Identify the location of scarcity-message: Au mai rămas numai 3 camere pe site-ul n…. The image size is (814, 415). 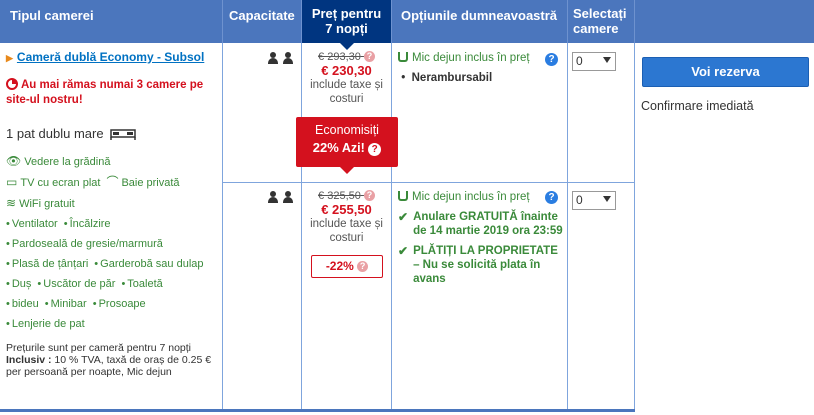
(105, 92).